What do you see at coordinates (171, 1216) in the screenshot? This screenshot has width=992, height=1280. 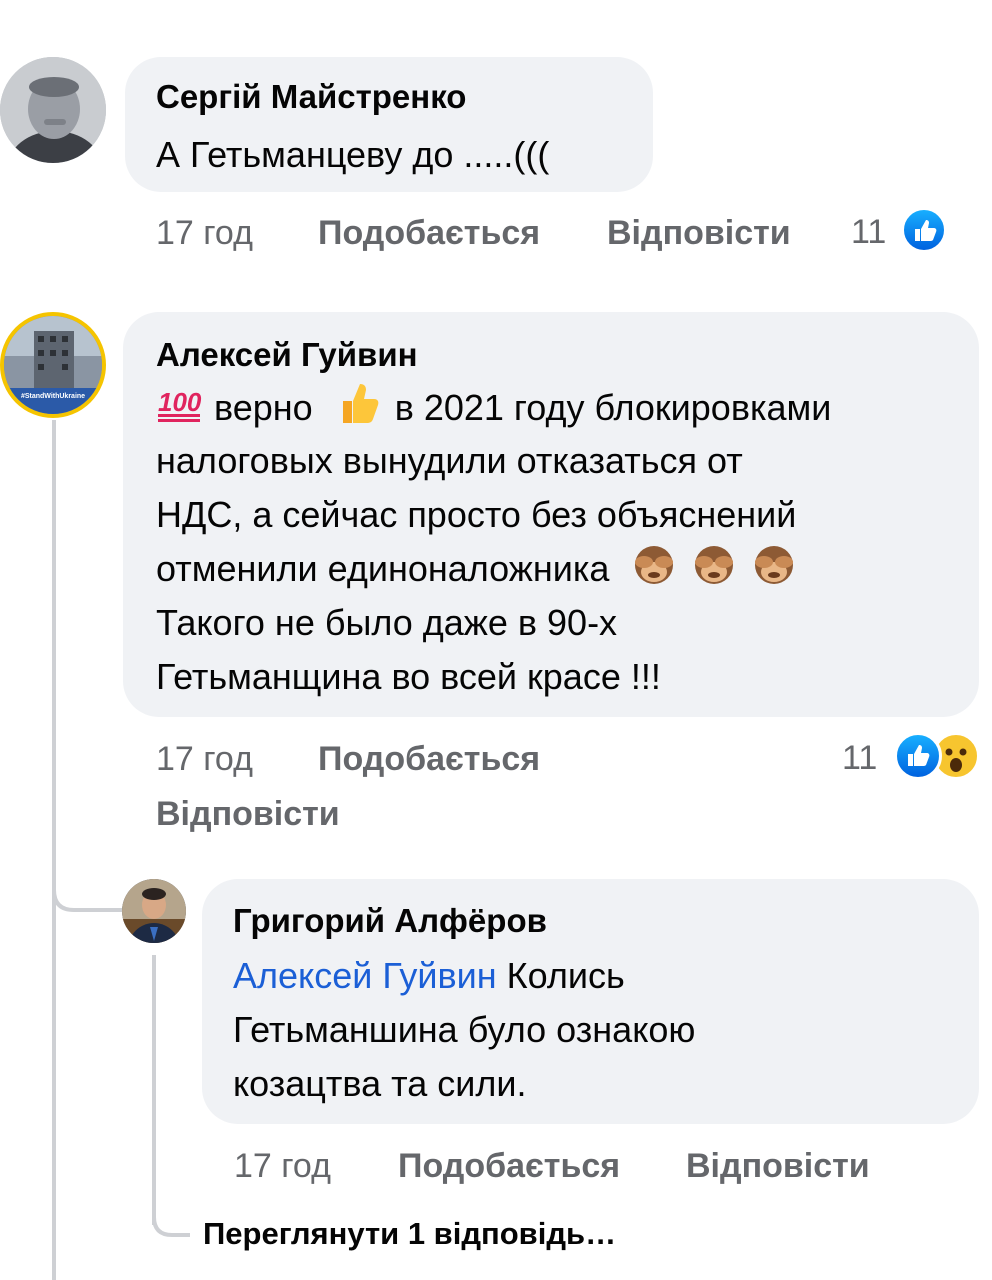 I see `view-replies-connector` at bounding box center [171, 1216].